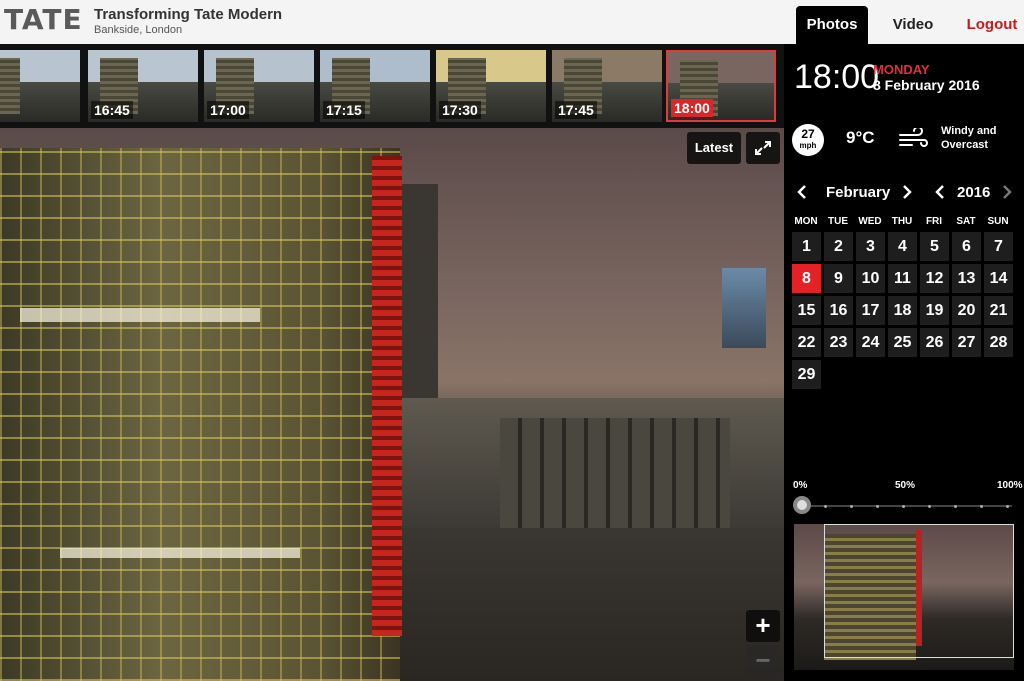  What do you see at coordinates (838, 221) in the screenshot?
I see `weekday-header: TUE` at bounding box center [838, 221].